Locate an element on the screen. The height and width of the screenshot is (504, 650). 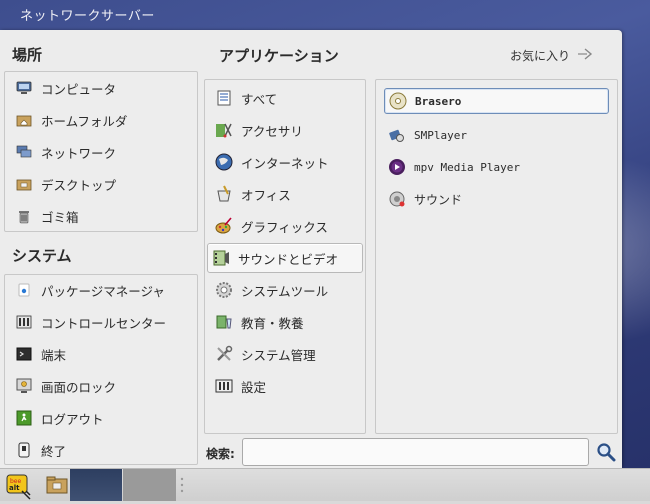
terminal-icon is located at coordinates (24, 354).